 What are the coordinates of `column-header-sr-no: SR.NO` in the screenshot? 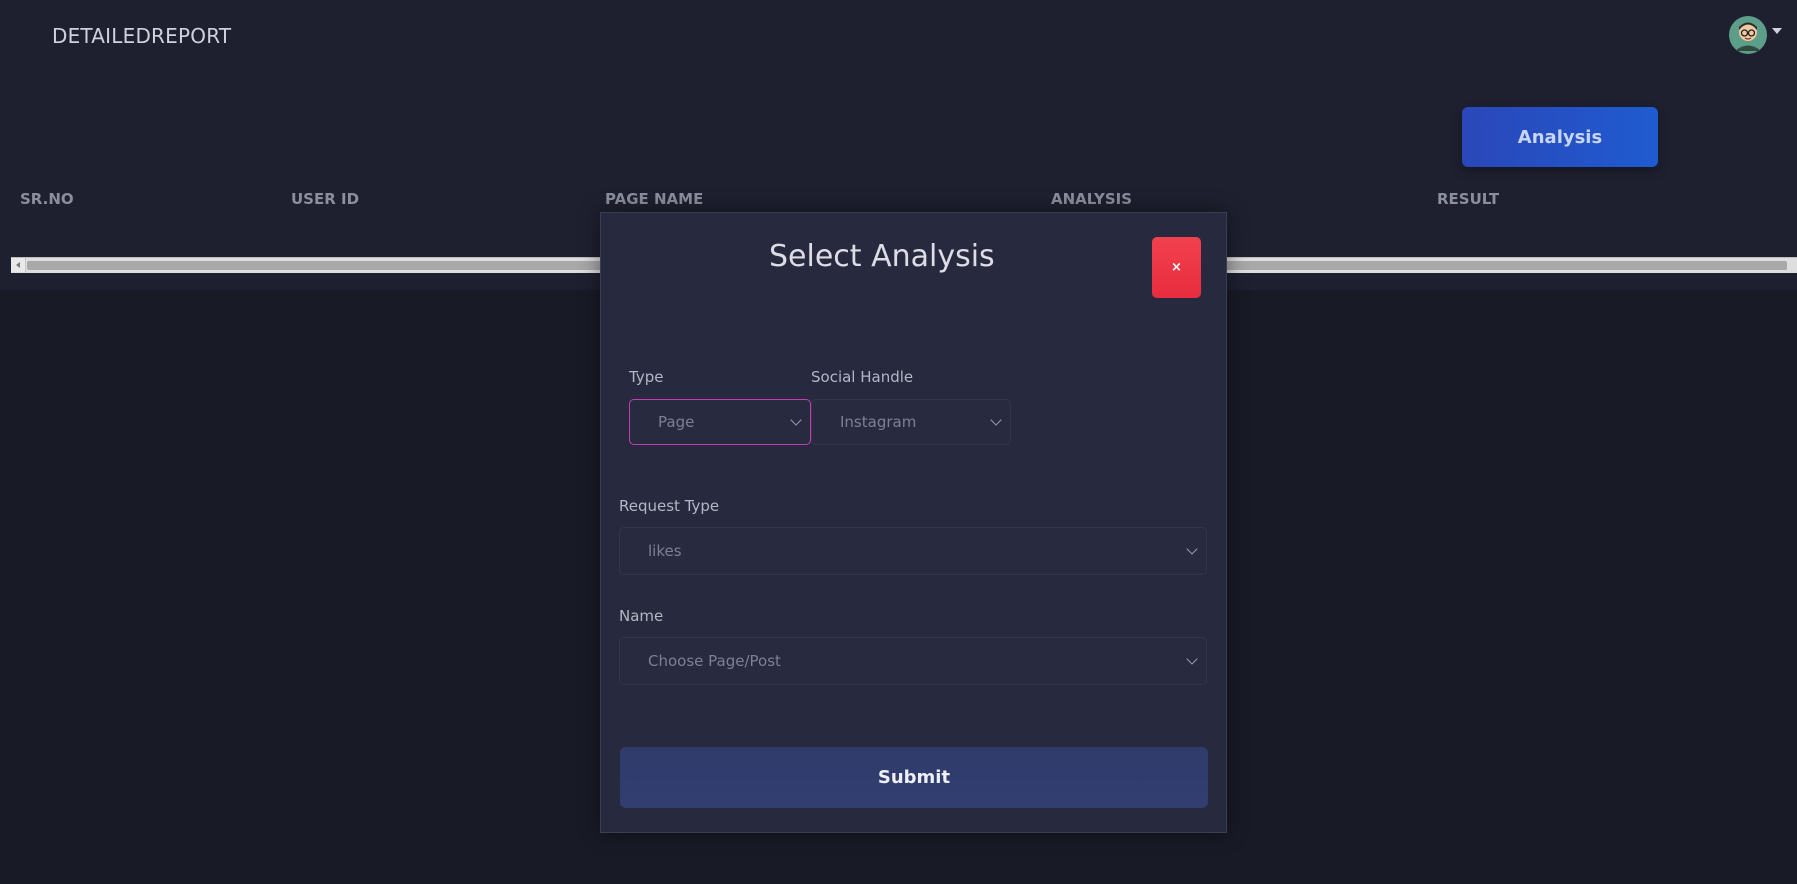 It's located at (47, 199).